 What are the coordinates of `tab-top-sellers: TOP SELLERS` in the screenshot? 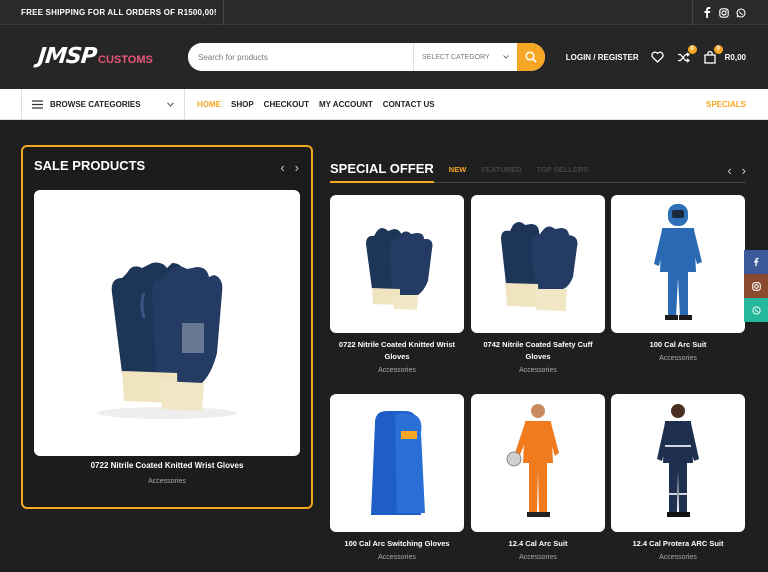 It's located at (563, 173).